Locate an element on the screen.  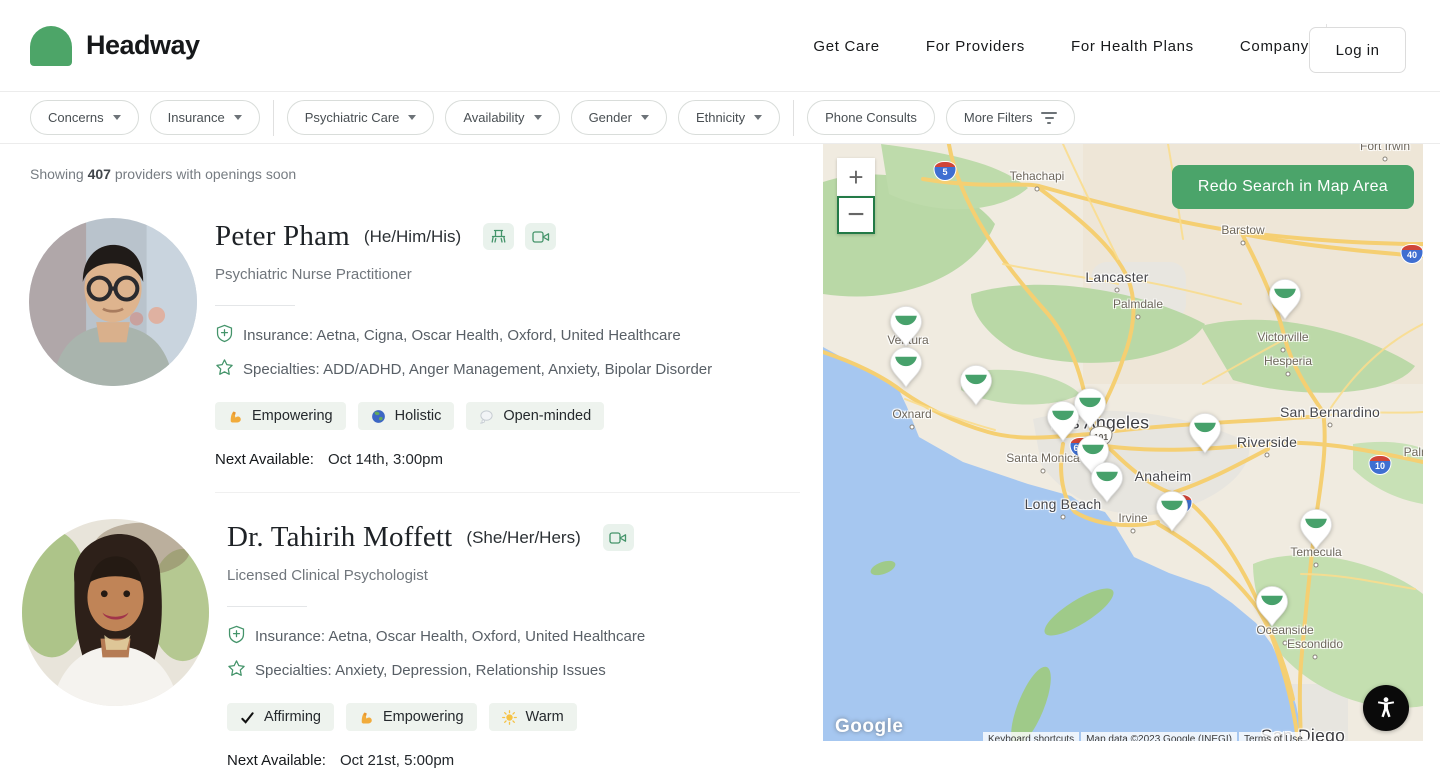
map-label-irvine: Irvine is located at coordinates (1133, 518).